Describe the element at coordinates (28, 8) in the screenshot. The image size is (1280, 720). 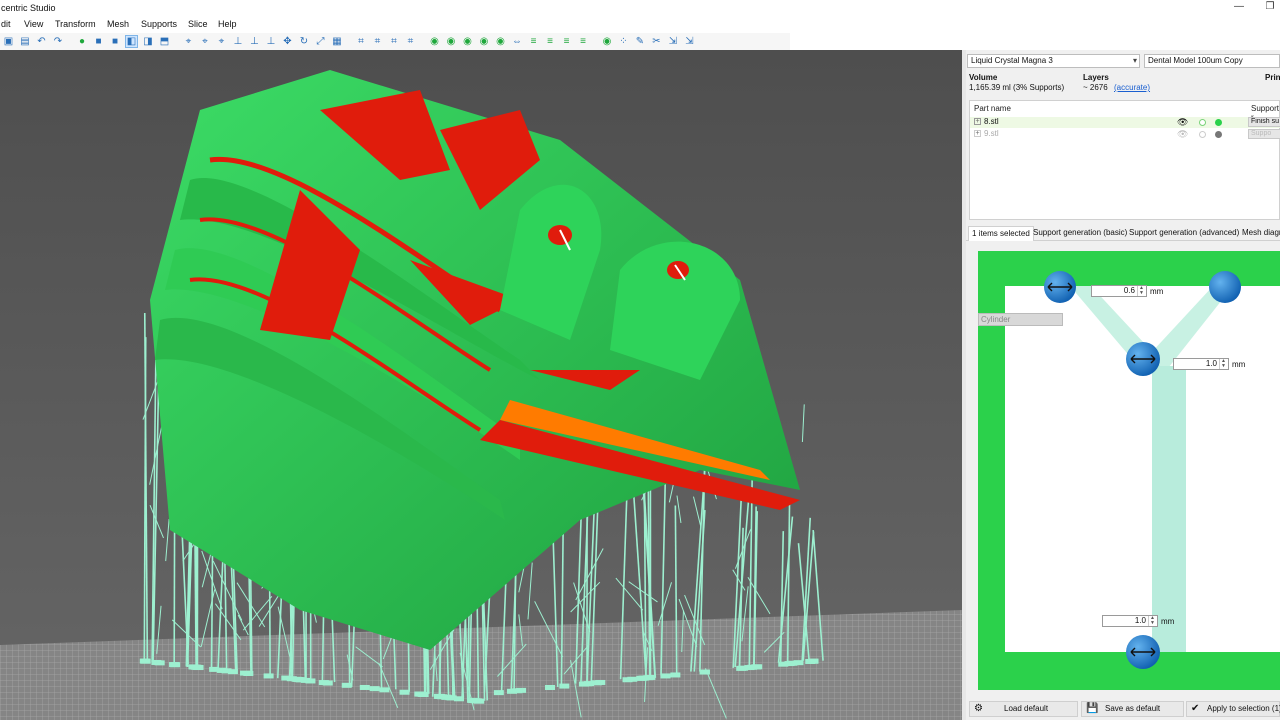
I see `window-title: centric Studio` at that location.